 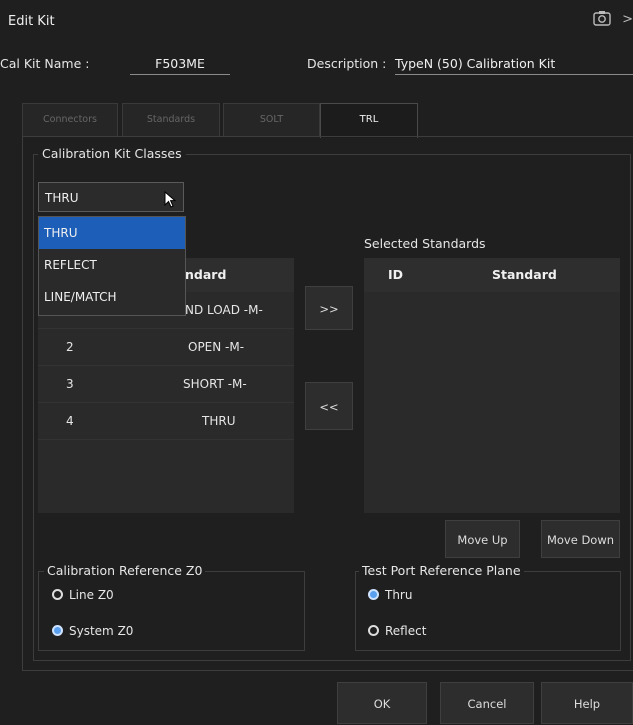 What do you see at coordinates (101, 630) in the screenshot?
I see `radio-system-z0-label: System Z0` at bounding box center [101, 630].